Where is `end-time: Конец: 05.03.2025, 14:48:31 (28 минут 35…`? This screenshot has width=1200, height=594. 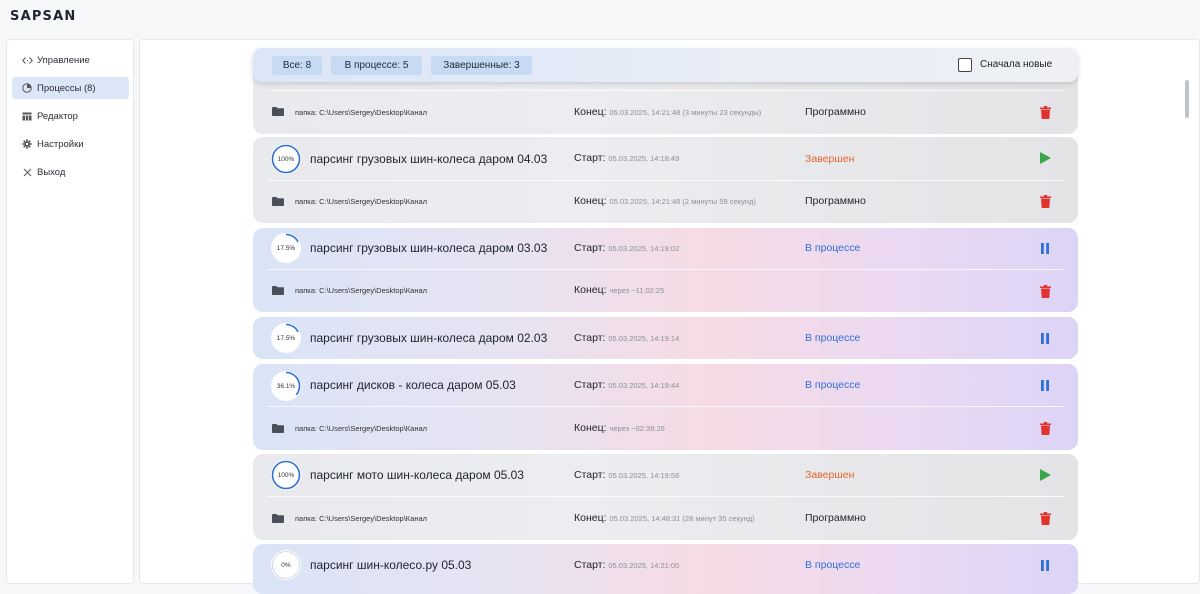
end-time: Конец: 05.03.2025, 14:48:31 (28 минут 35… is located at coordinates (664, 518).